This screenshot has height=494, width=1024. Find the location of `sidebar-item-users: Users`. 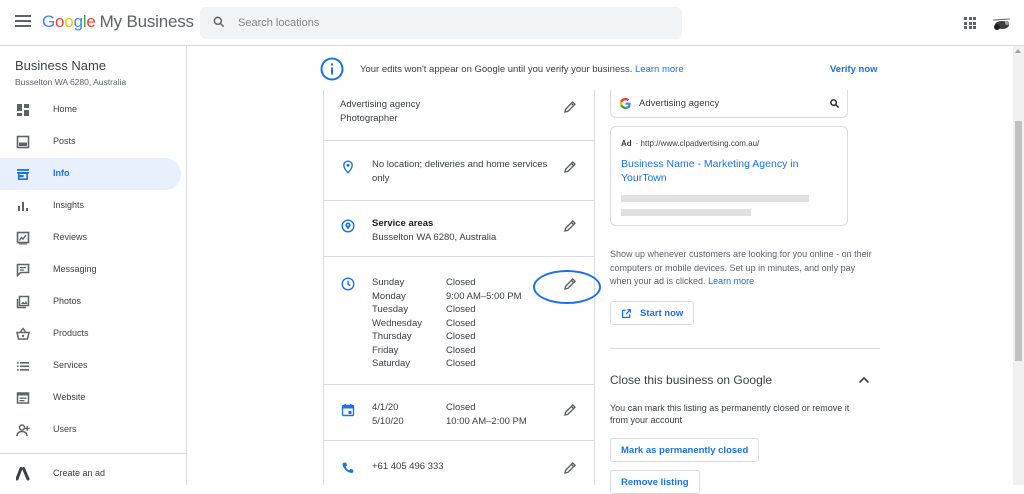

sidebar-item-users: Users is located at coordinates (90, 430).